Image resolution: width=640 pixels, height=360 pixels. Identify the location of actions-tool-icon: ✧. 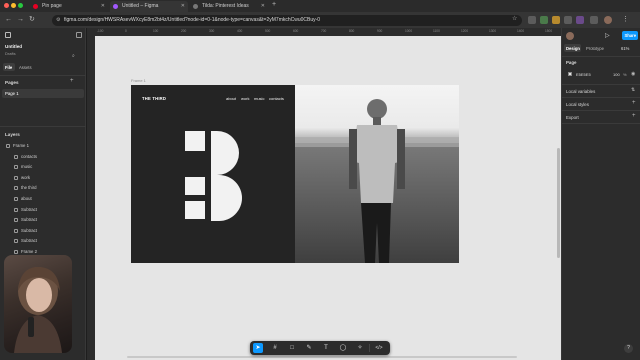
(360, 348).